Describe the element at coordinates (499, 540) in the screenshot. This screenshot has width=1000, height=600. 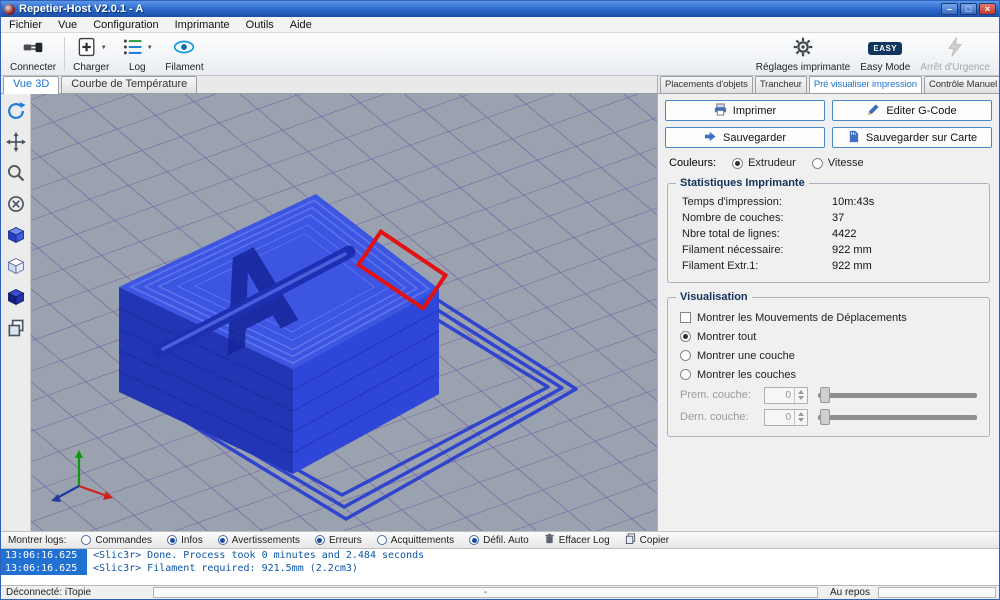
I see `toggle-autoscroll: Défil. Auto` at that location.